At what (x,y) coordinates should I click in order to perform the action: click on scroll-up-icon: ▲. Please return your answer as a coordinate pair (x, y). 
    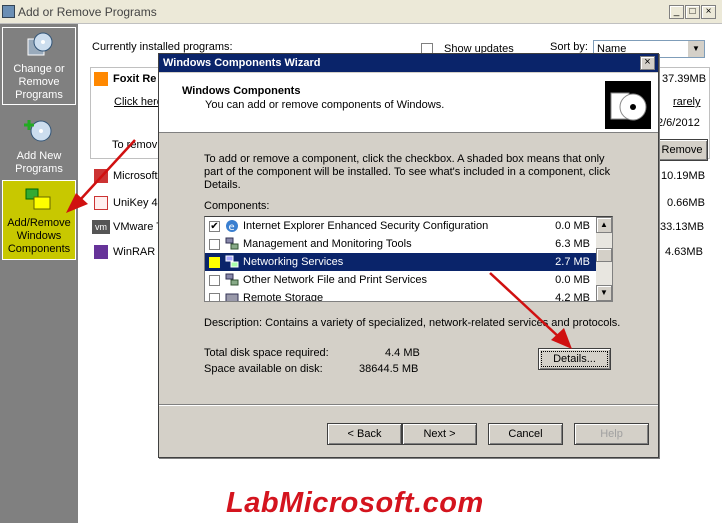
    Looking at the image, I should click on (604, 225).